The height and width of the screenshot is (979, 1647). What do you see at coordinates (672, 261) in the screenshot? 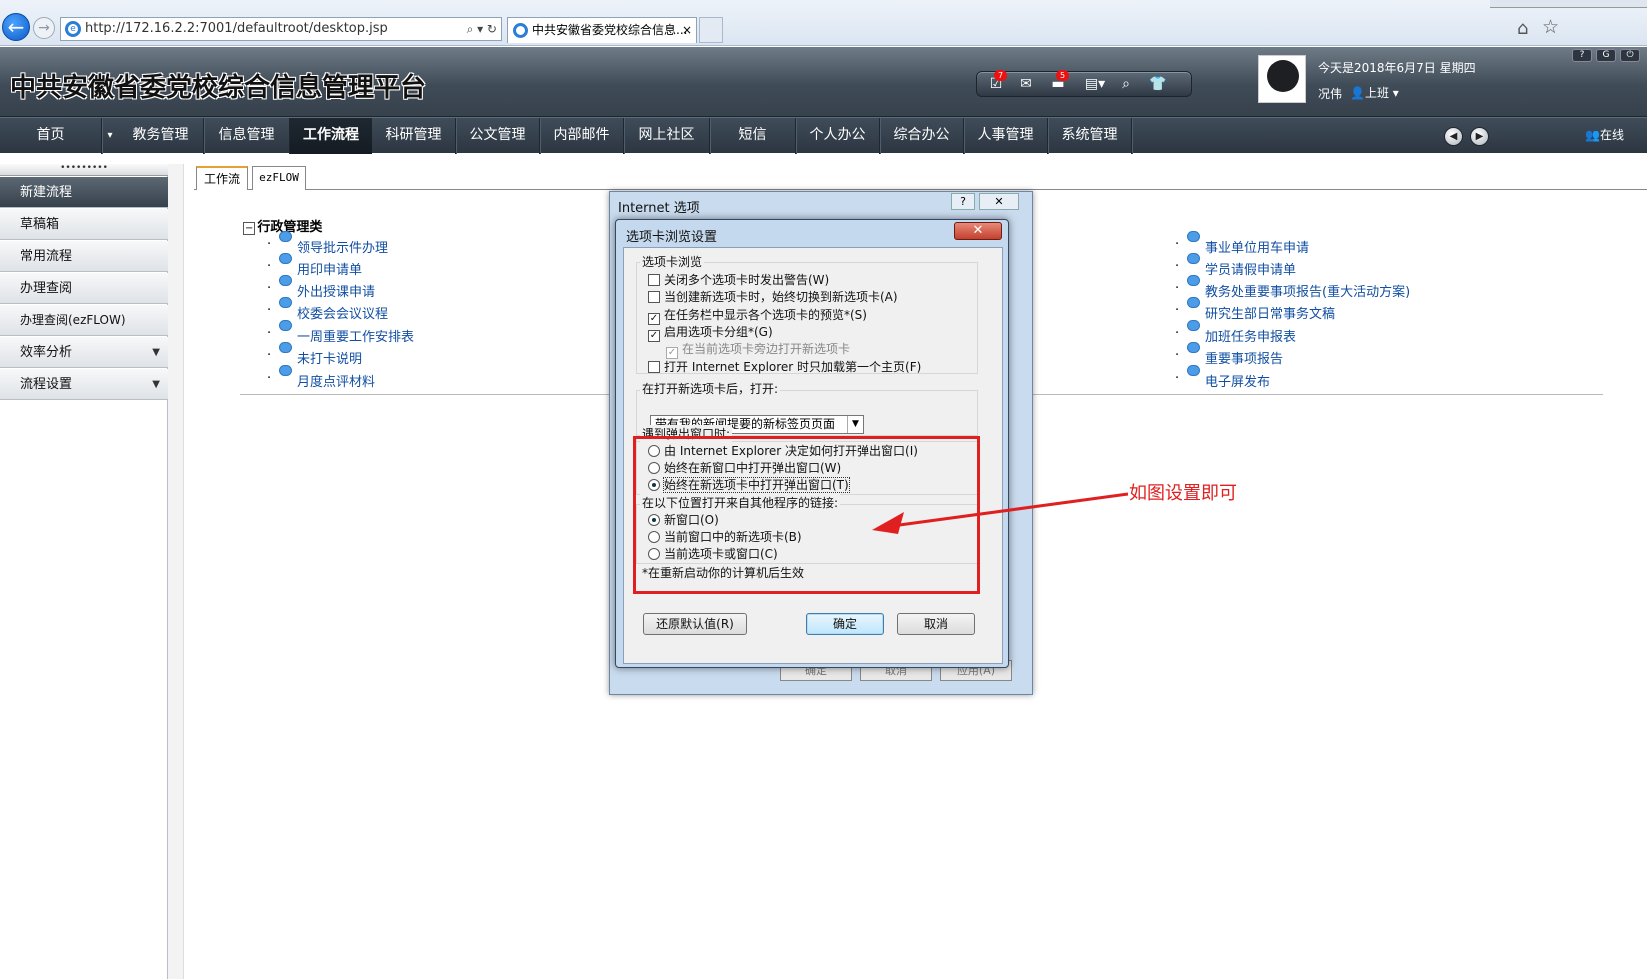
I see `group-tab-browsing-label: 选项卡浏览` at bounding box center [672, 261].